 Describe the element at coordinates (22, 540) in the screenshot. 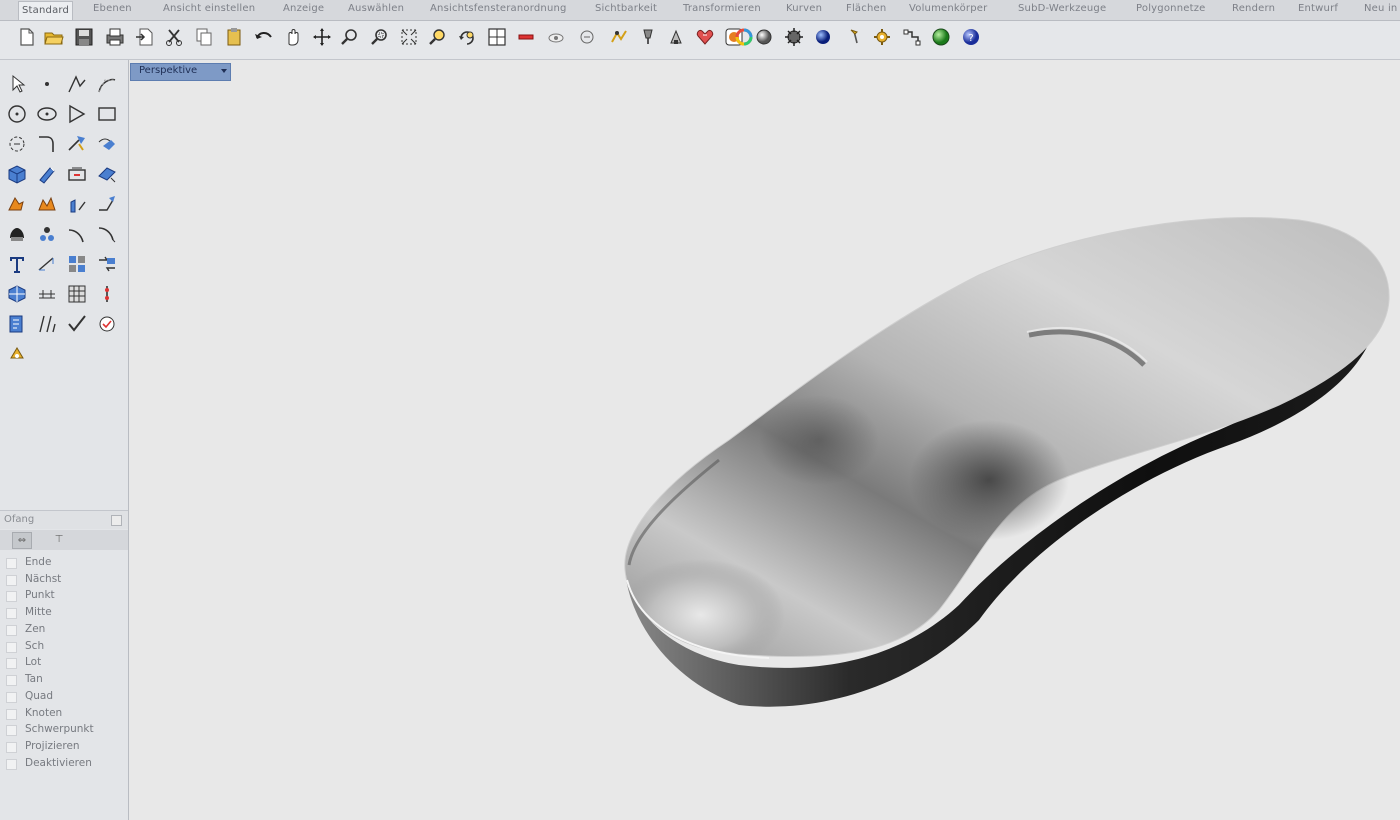

I see `snap-options-icon: ⇔` at that location.